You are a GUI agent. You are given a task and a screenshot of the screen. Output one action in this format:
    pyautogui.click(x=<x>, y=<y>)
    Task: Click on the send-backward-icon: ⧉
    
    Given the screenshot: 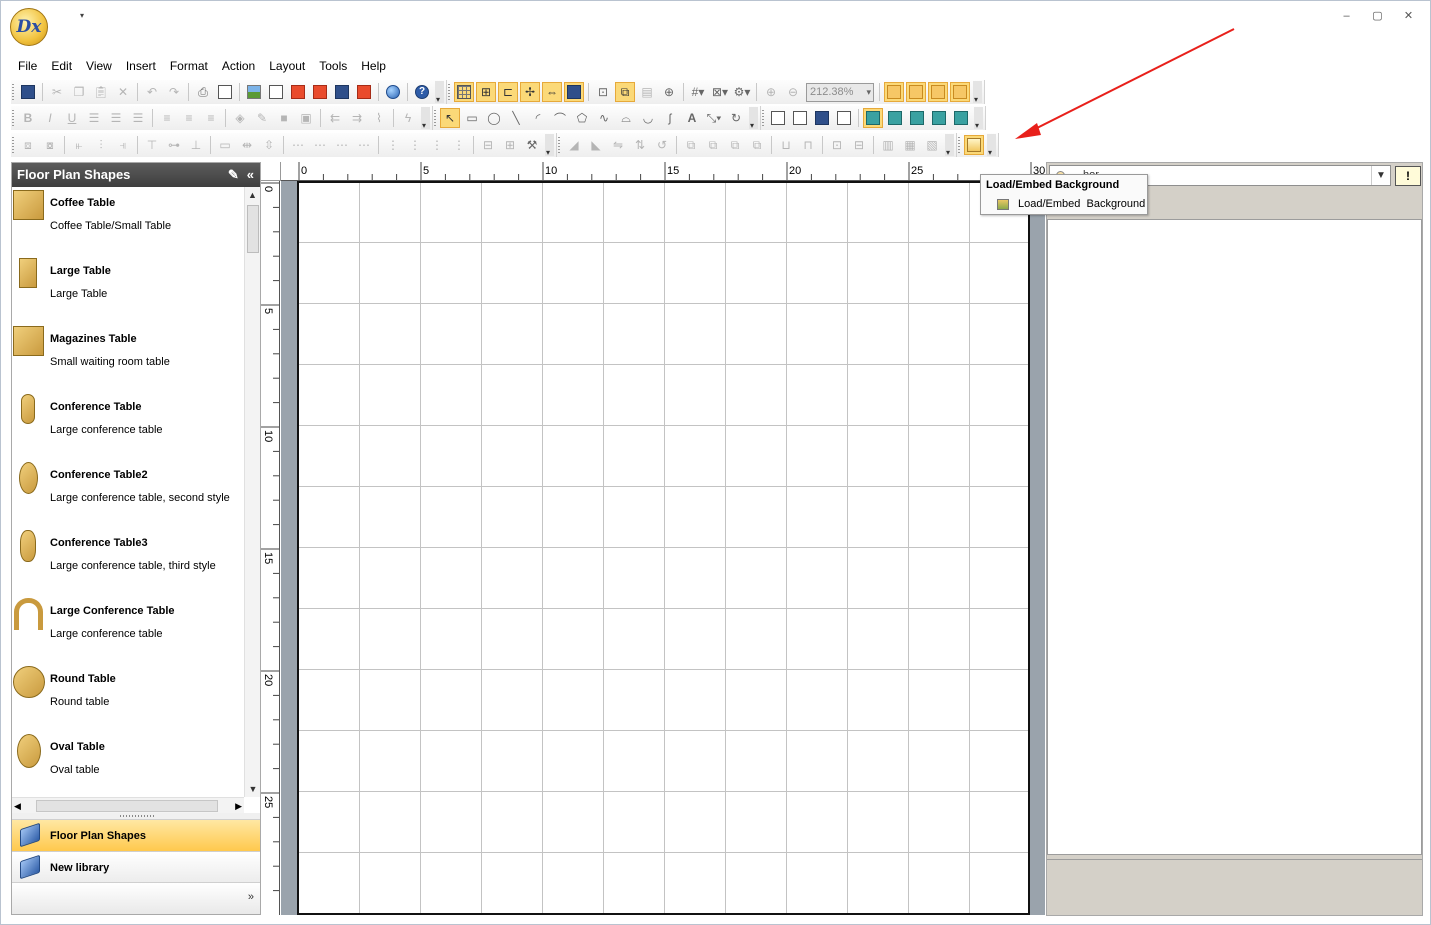 What is the action you would take?
    pyautogui.click(x=735, y=145)
    